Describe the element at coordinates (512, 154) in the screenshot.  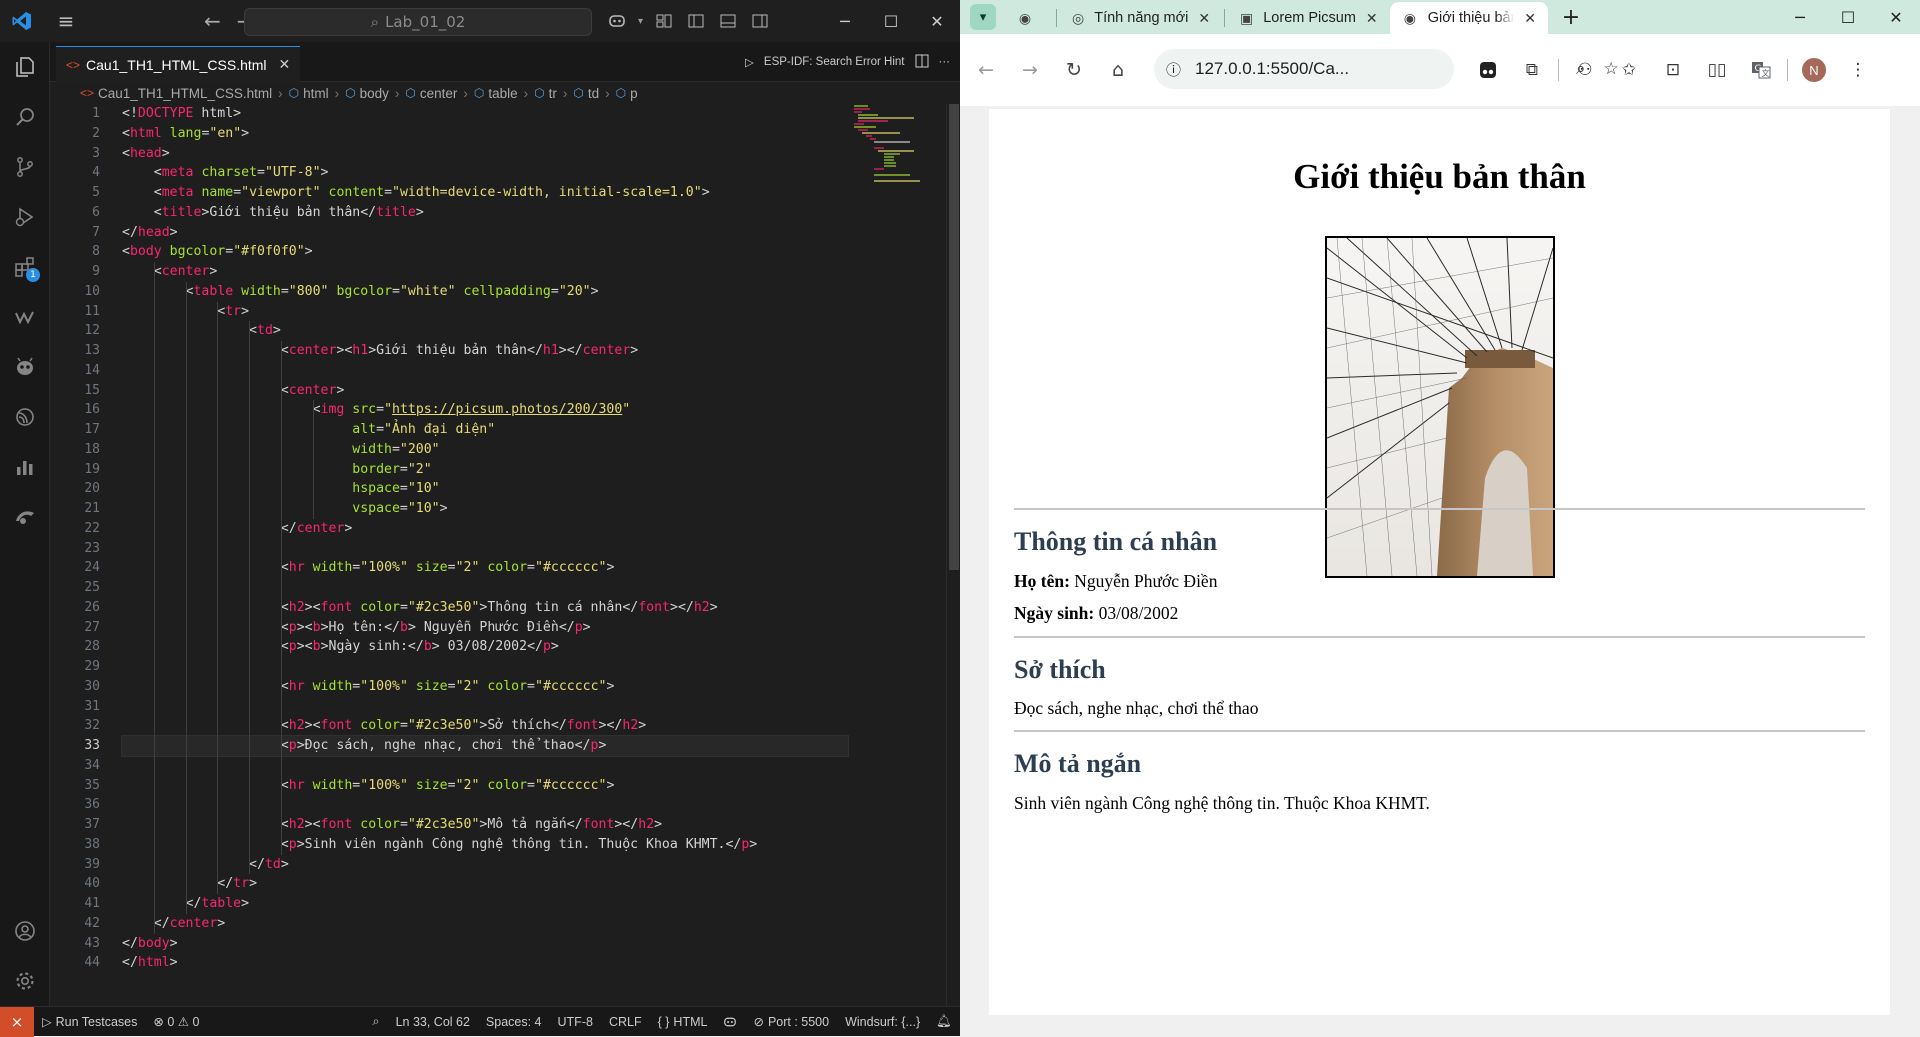
I see `code-line: <head>` at that location.